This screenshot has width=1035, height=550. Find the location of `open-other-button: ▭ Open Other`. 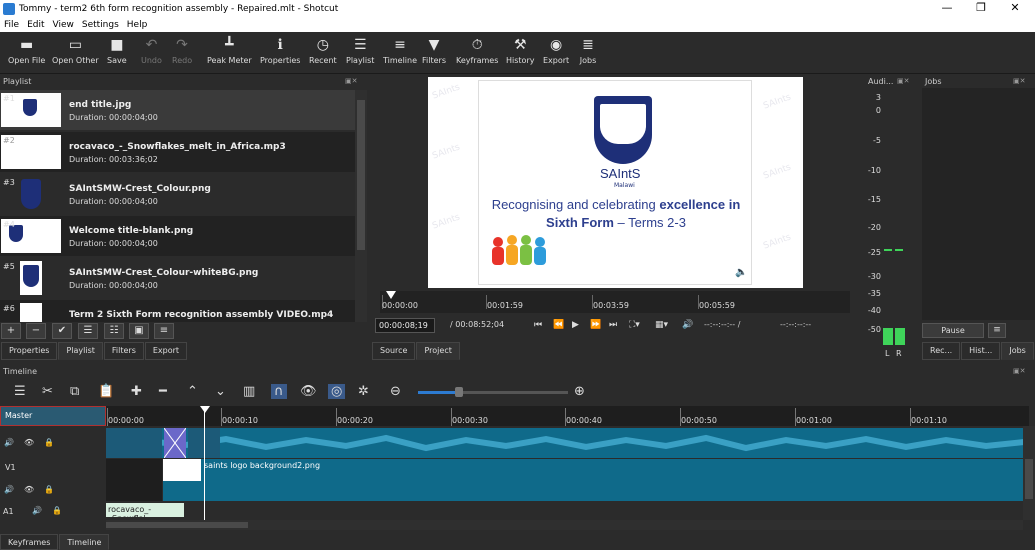

open-other-button: ▭ Open Other is located at coordinates (75, 50).